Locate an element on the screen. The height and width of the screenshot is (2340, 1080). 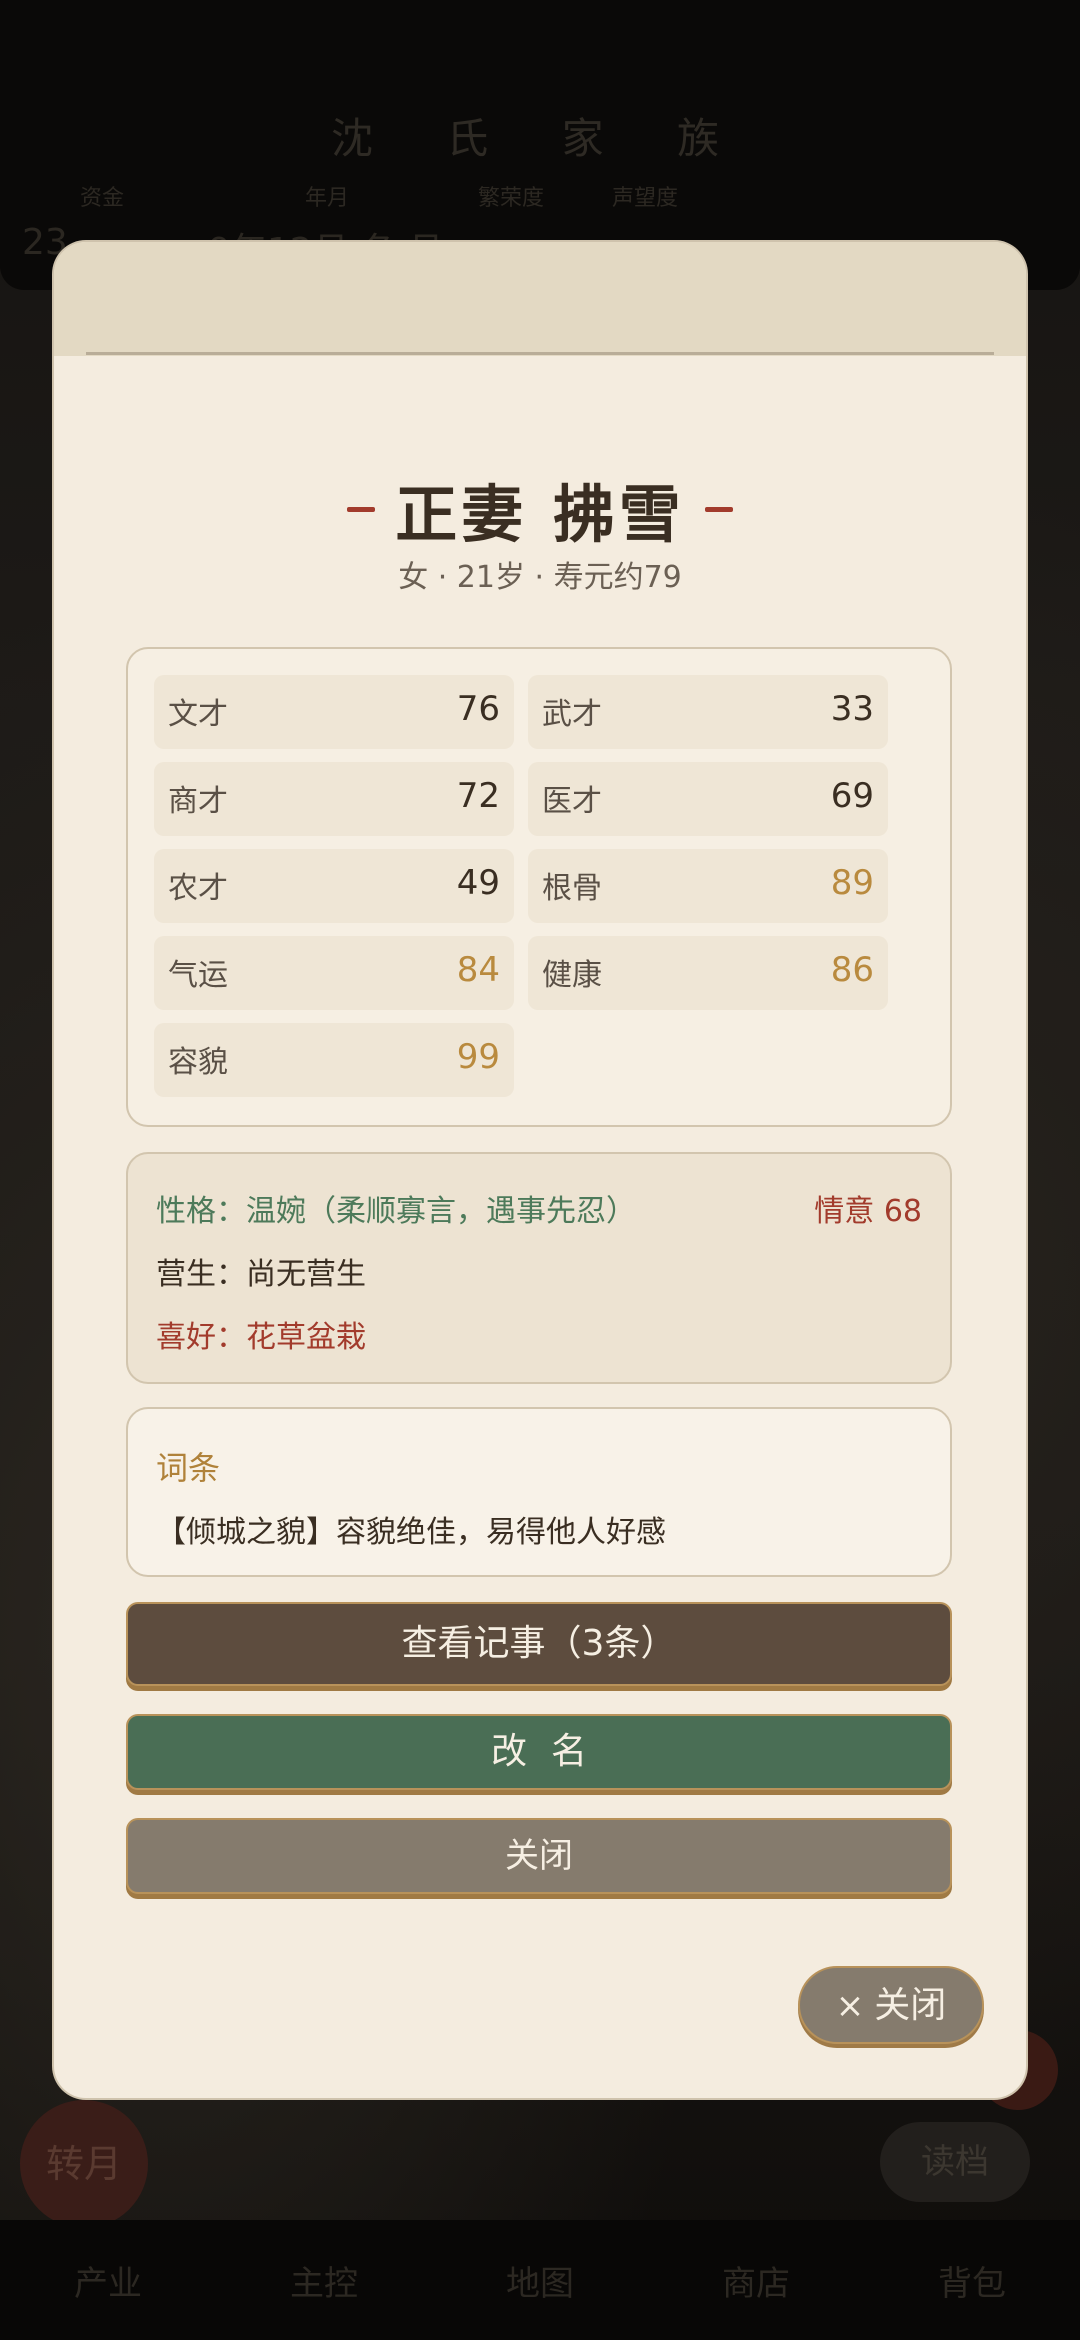
bottom-nav: 产业 主控 地图 商店 背包 is located at coordinates (540, 2280).